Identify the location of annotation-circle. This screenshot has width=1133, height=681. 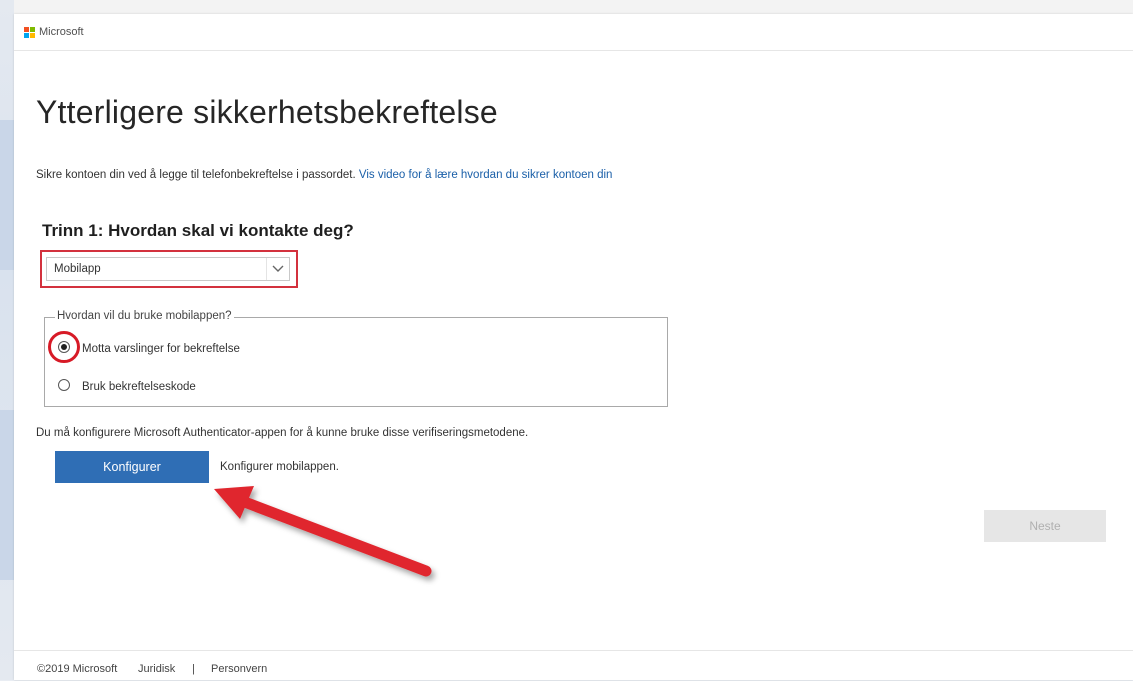
(64, 347).